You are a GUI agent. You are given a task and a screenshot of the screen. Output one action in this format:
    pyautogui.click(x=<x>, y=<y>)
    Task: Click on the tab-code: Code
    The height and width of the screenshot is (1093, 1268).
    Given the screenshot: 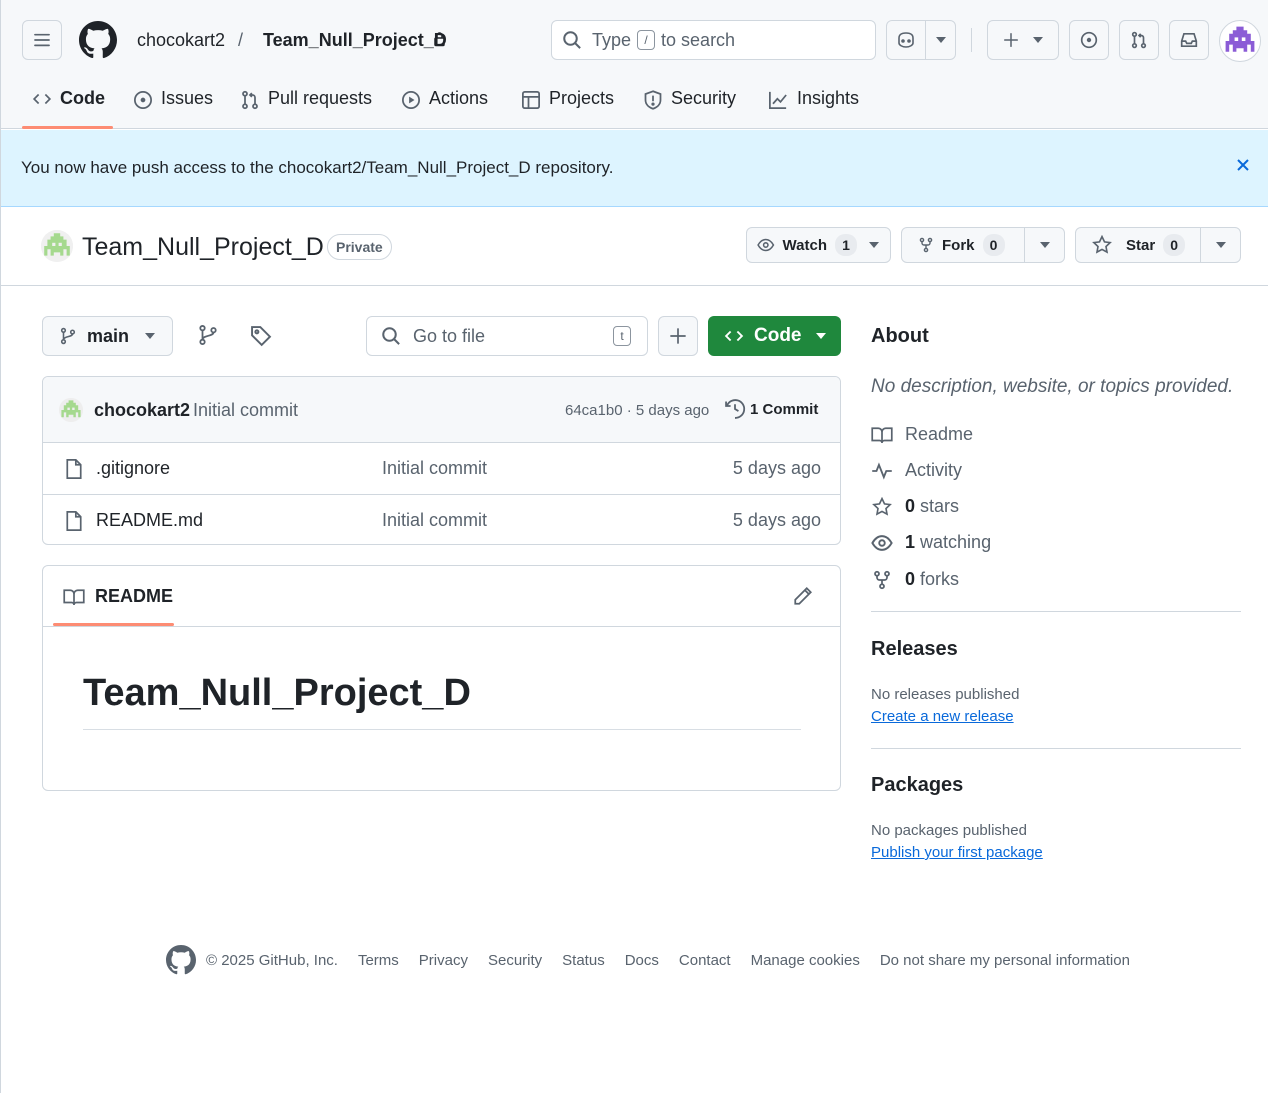 What is the action you would take?
    pyautogui.click(x=68, y=104)
    